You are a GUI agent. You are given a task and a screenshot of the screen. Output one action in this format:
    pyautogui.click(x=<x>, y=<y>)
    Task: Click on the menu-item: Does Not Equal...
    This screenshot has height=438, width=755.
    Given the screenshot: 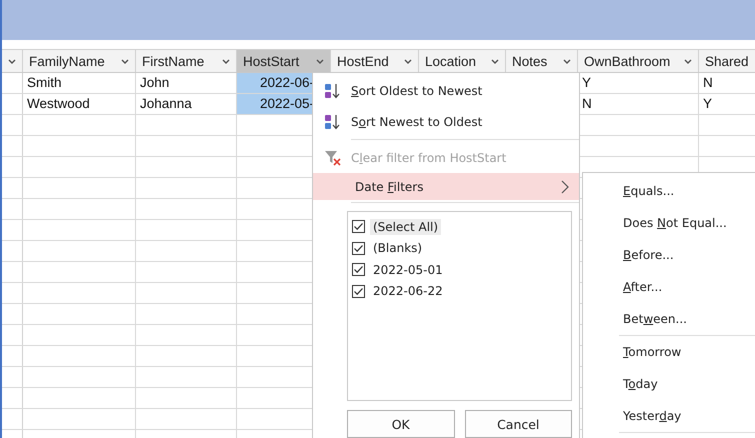 What is the action you would take?
    pyautogui.click(x=675, y=223)
    